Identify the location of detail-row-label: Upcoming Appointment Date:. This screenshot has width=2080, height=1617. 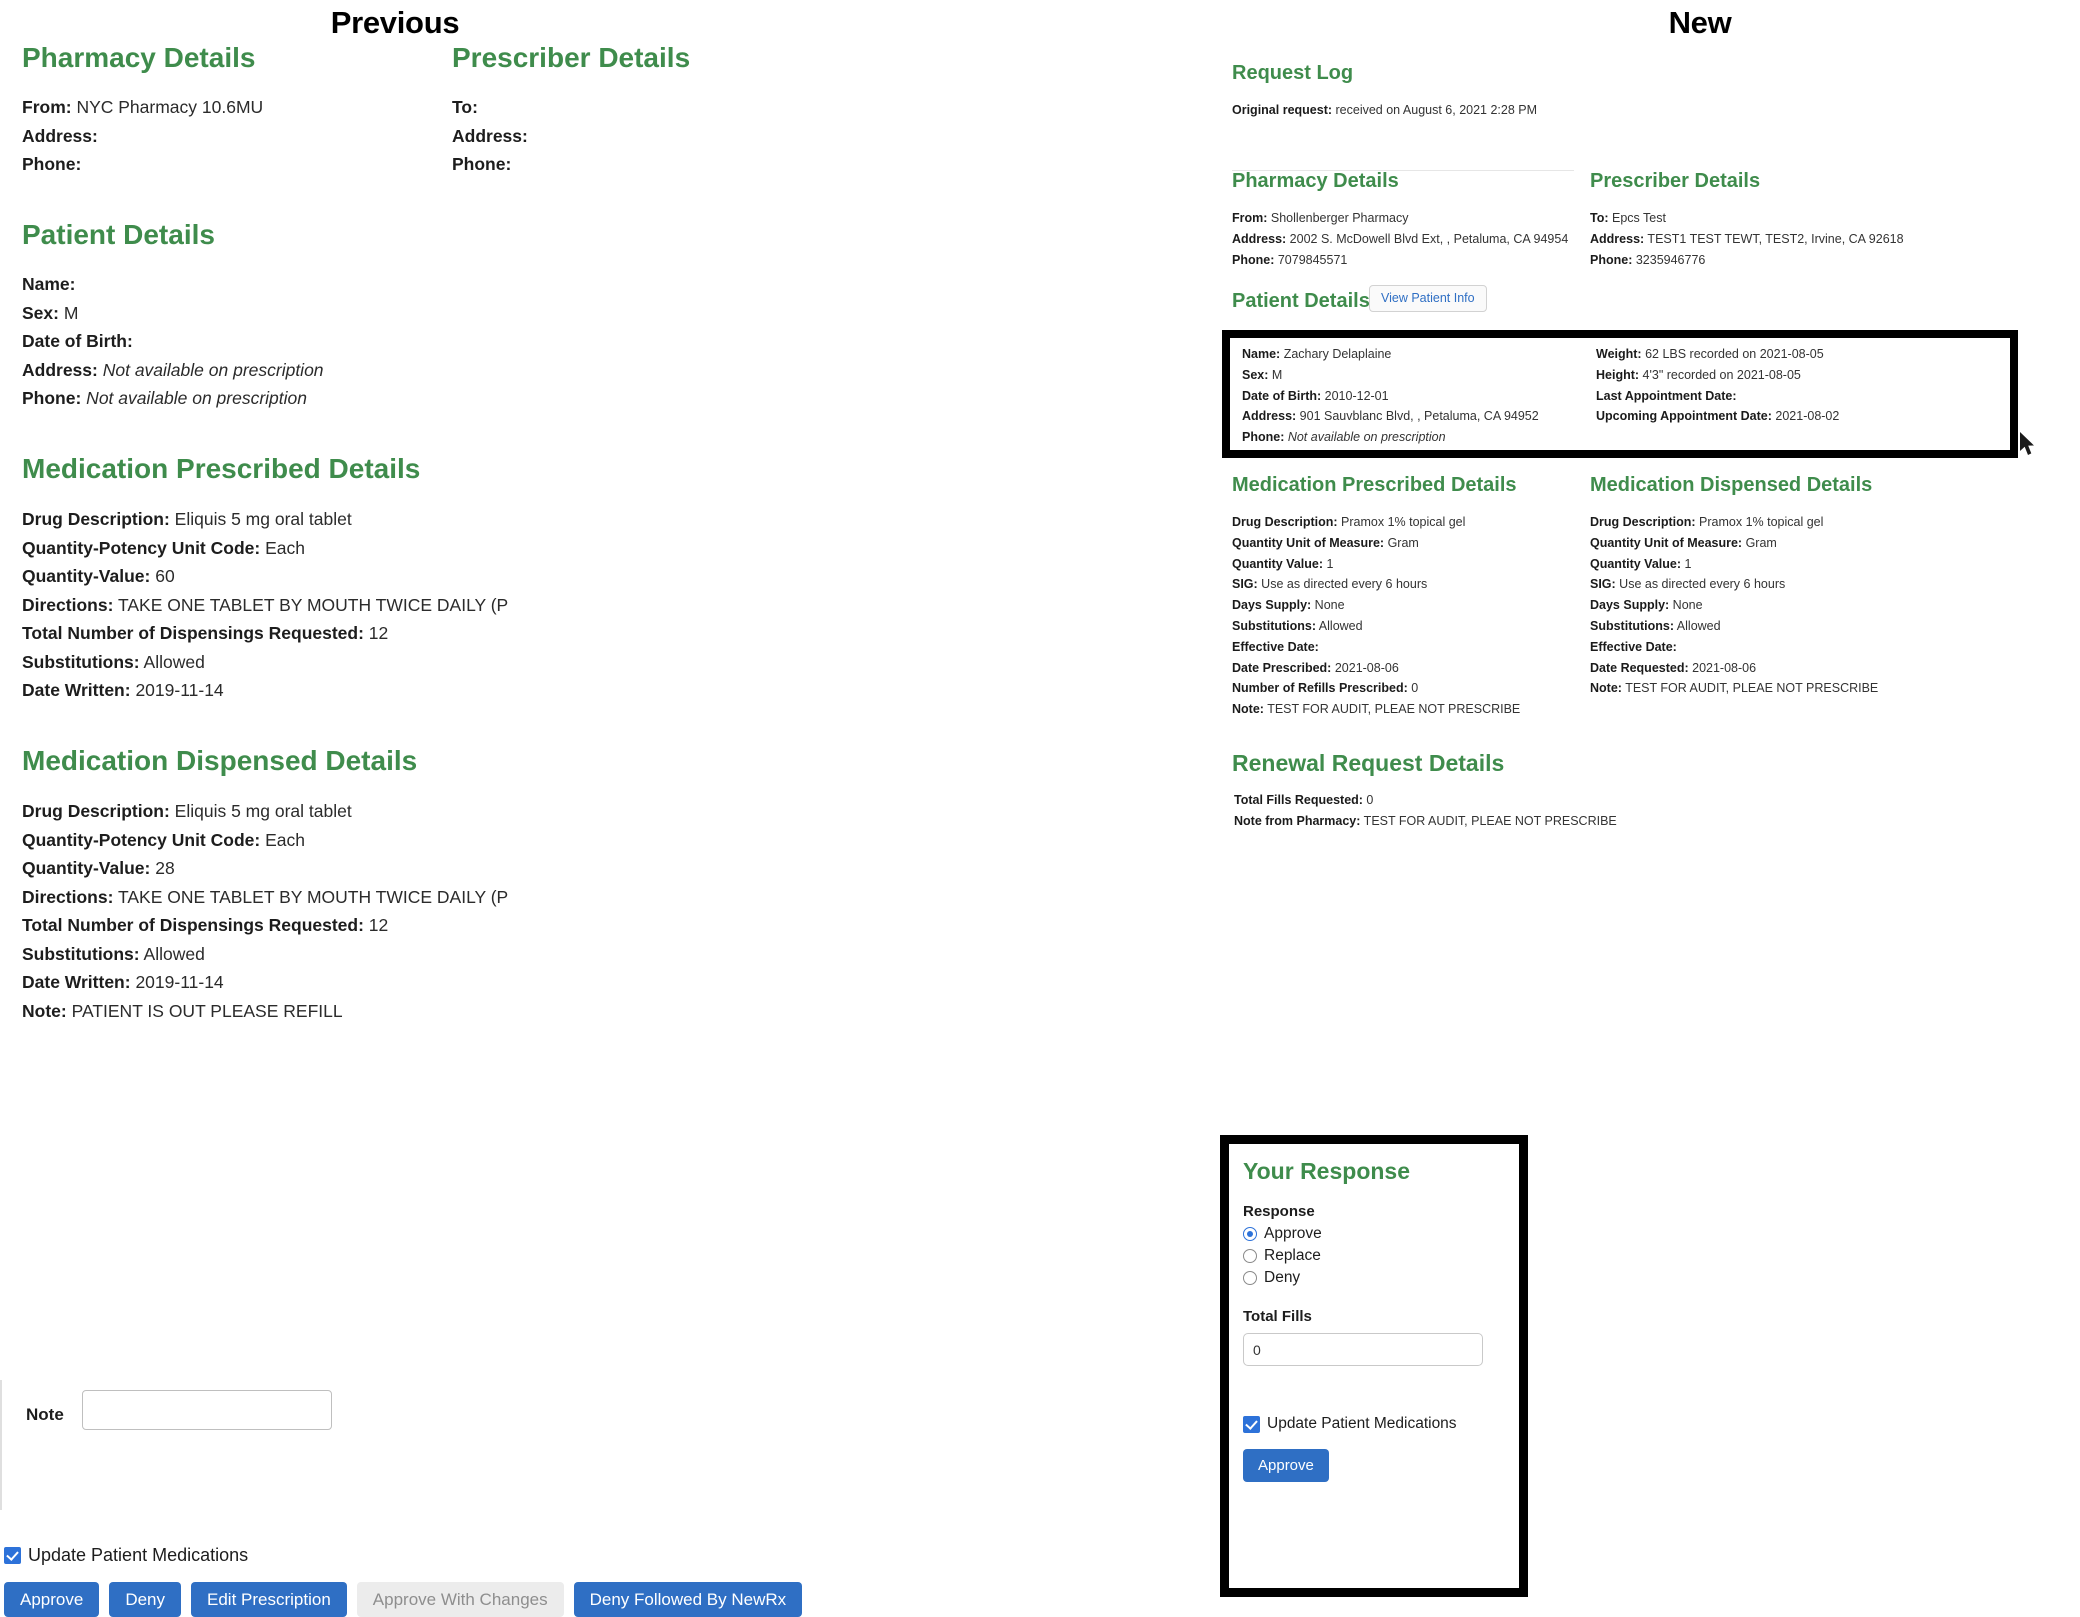
(1684, 416).